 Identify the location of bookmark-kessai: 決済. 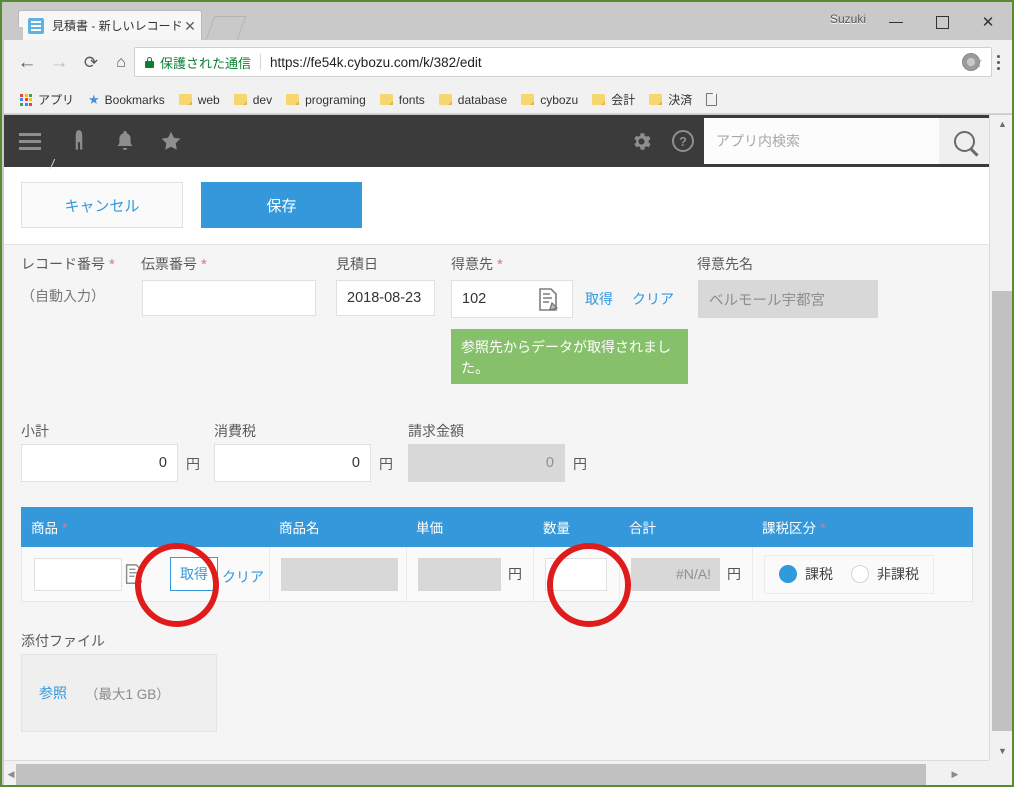
(670, 99).